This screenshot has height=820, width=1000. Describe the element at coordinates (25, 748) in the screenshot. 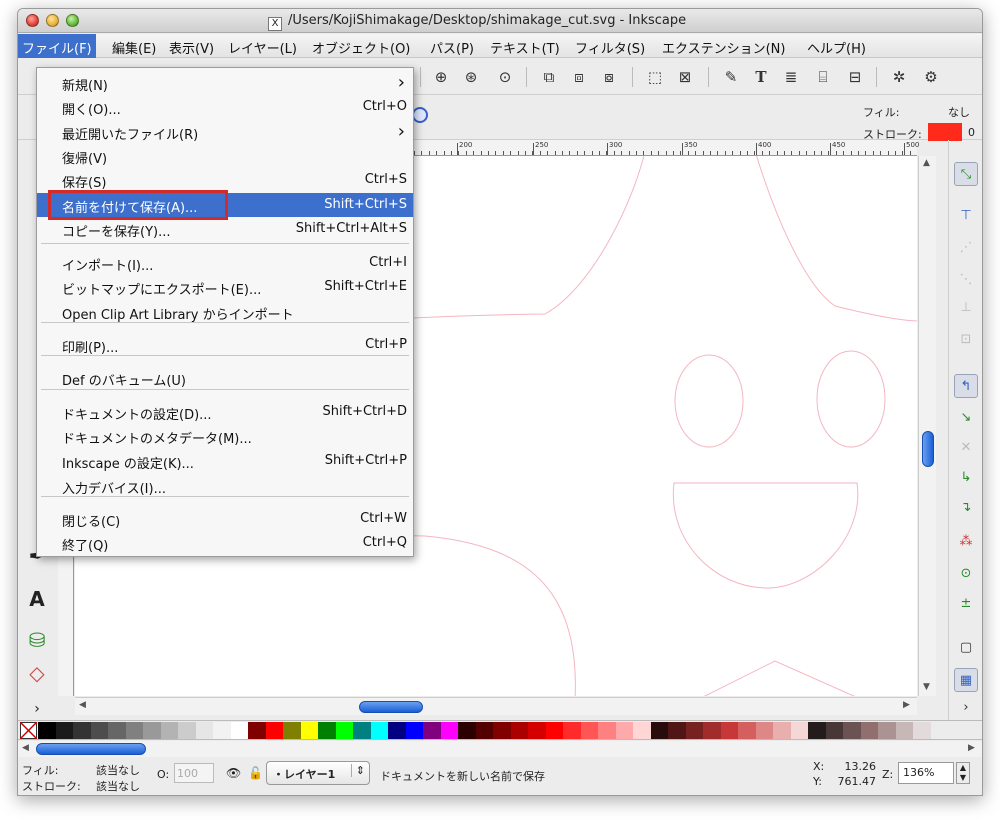

I see `palette-scroll-left-icon: ◀` at that location.